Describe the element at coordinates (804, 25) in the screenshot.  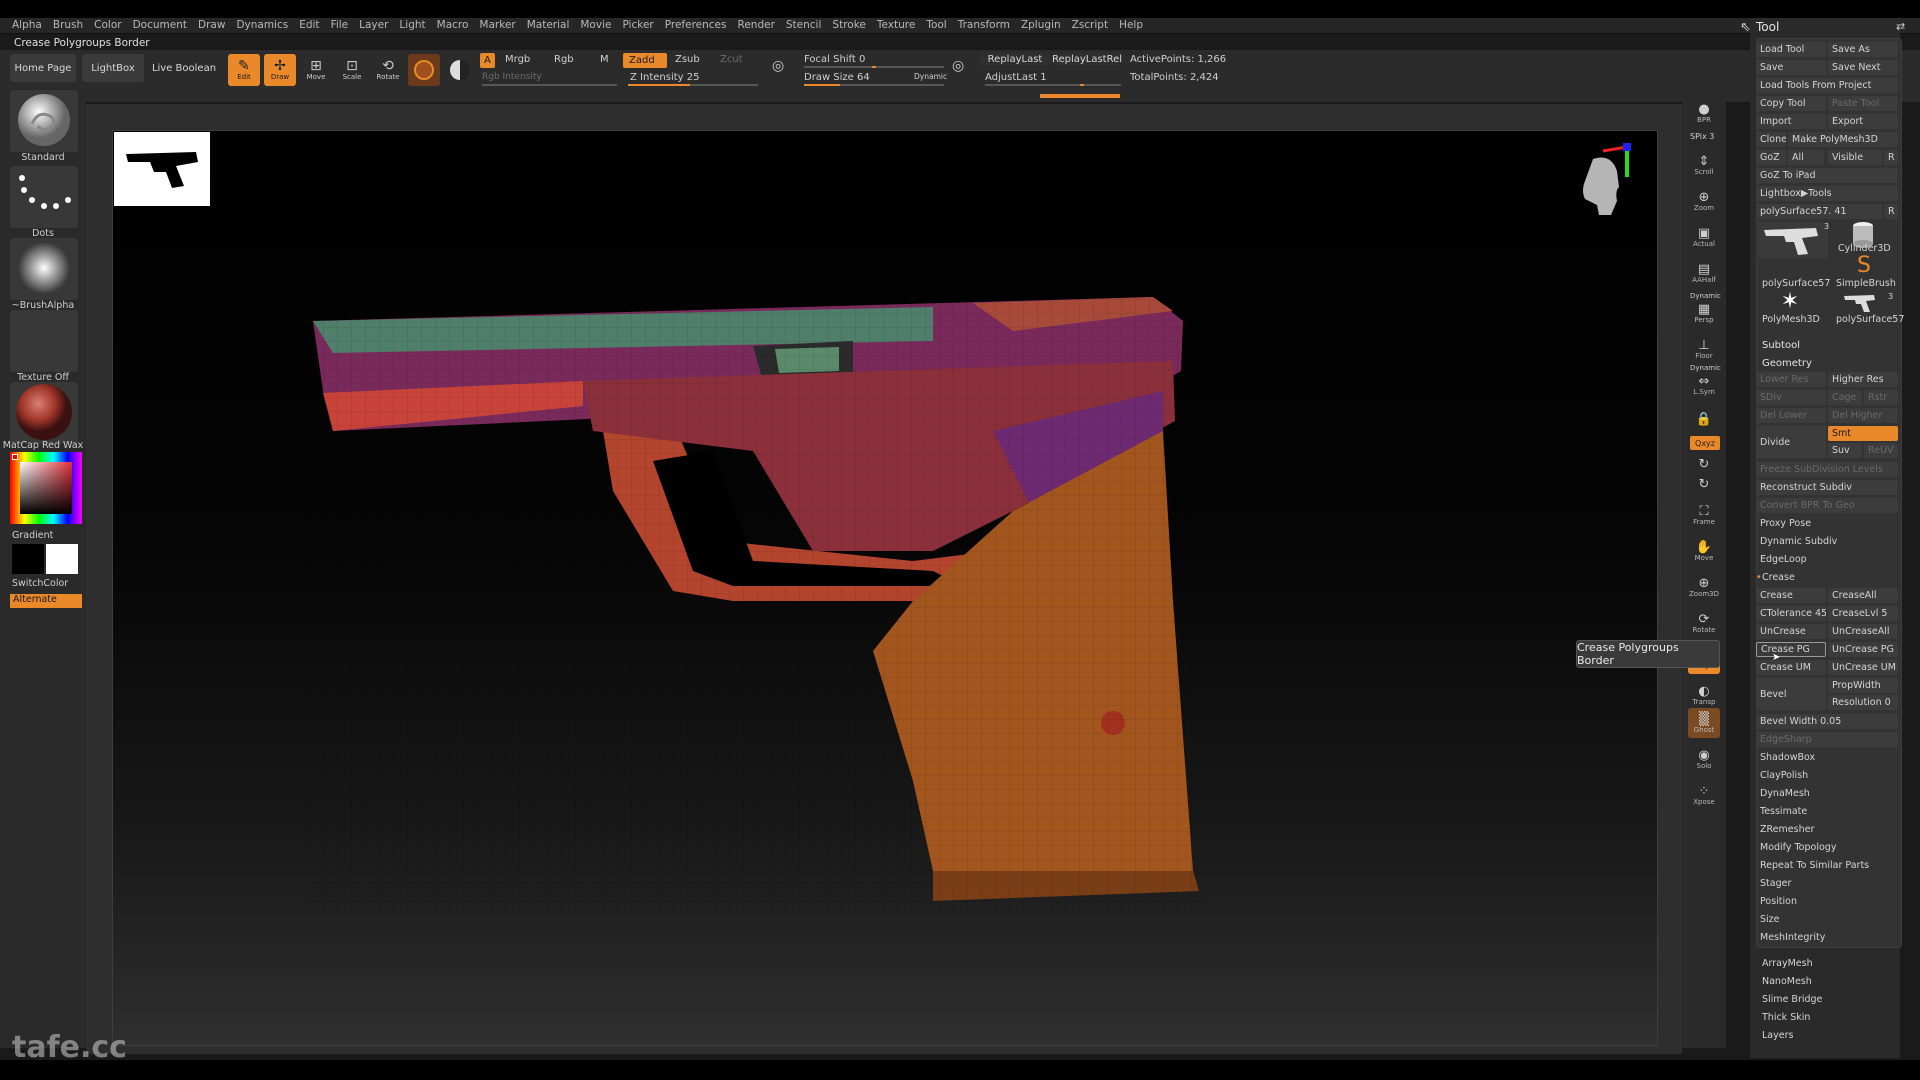
I see `menu-stencil: Stencil` at that location.